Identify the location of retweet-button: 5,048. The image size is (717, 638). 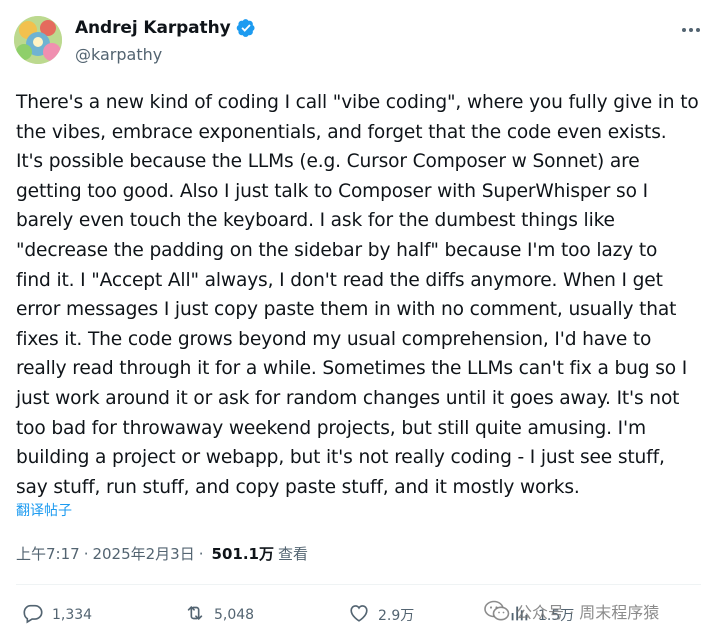
(219, 615).